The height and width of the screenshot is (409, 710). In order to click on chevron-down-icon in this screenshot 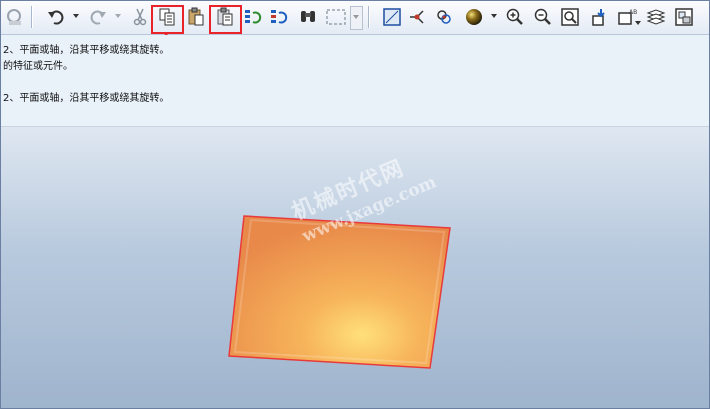, I will do `click(356, 17)`.